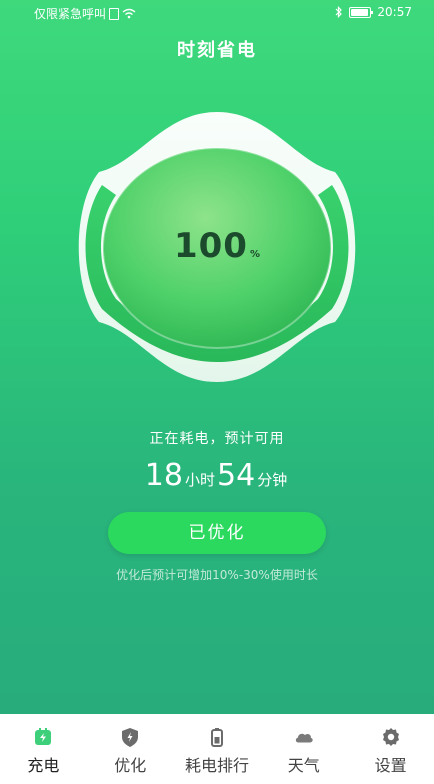  What do you see at coordinates (130, 737) in the screenshot?
I see `shield-icon` at bounding box center [130, 737].